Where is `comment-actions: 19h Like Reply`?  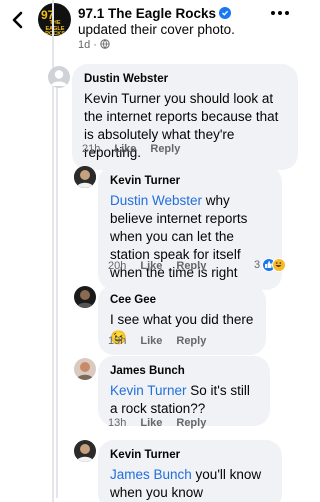
comment-actions: 19h Like Reply is located at coordinates (164, 341).